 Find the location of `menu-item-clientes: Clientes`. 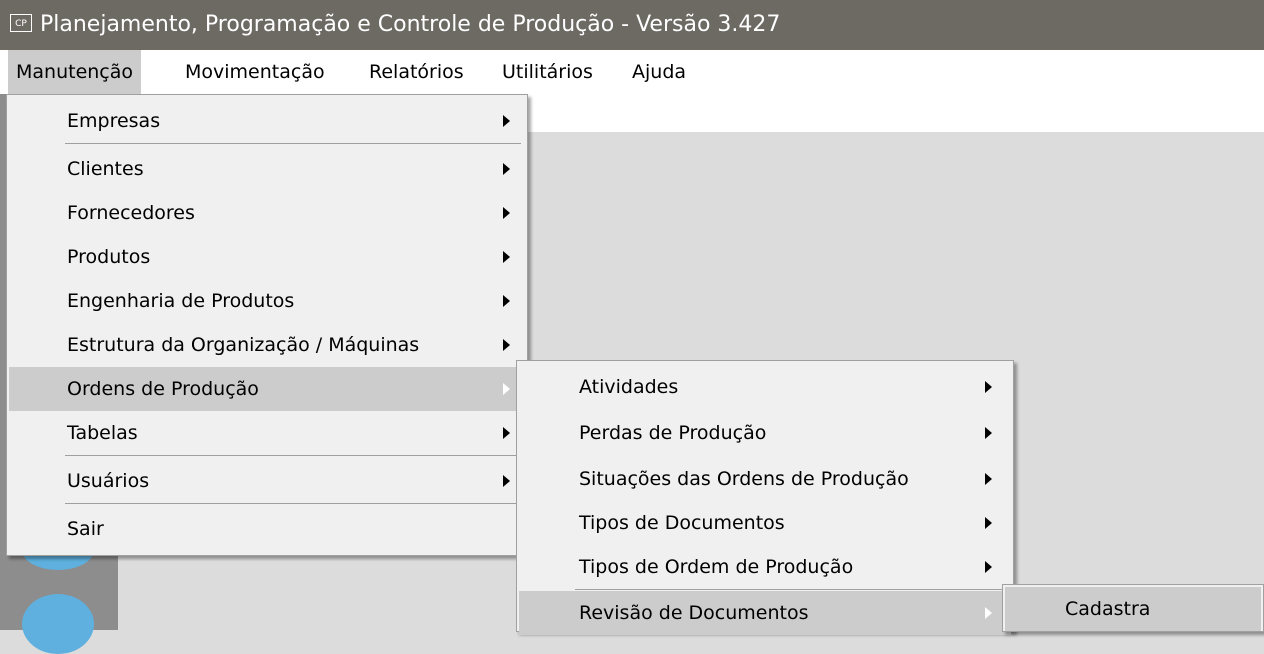

menu-item-clientes: Clientes is located at coordinates (267, 169).